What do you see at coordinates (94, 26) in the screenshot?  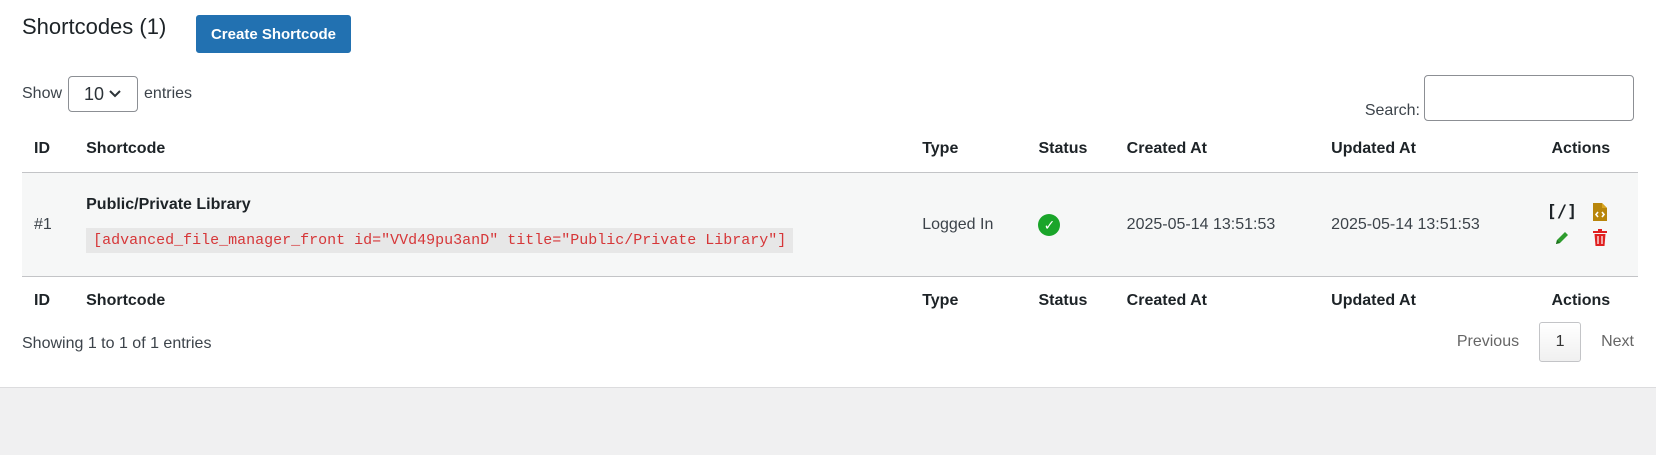 I see `page-title: Shortcodes (1)` at bounding box center [94, 26].